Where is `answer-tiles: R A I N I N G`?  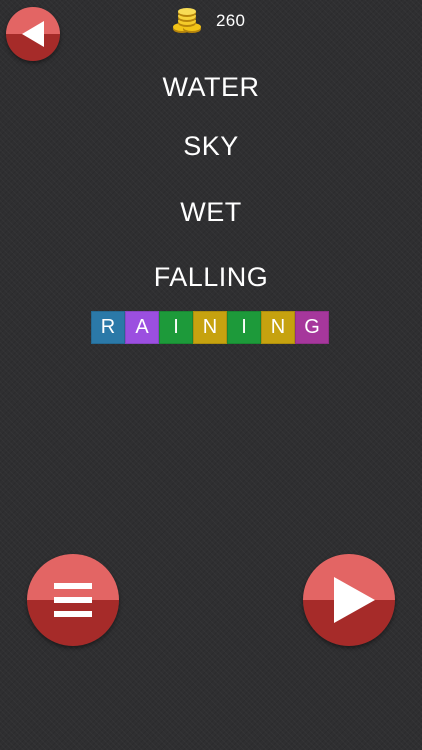 answer-tiles: R A I N I N G is located at coordinates (210, 327).